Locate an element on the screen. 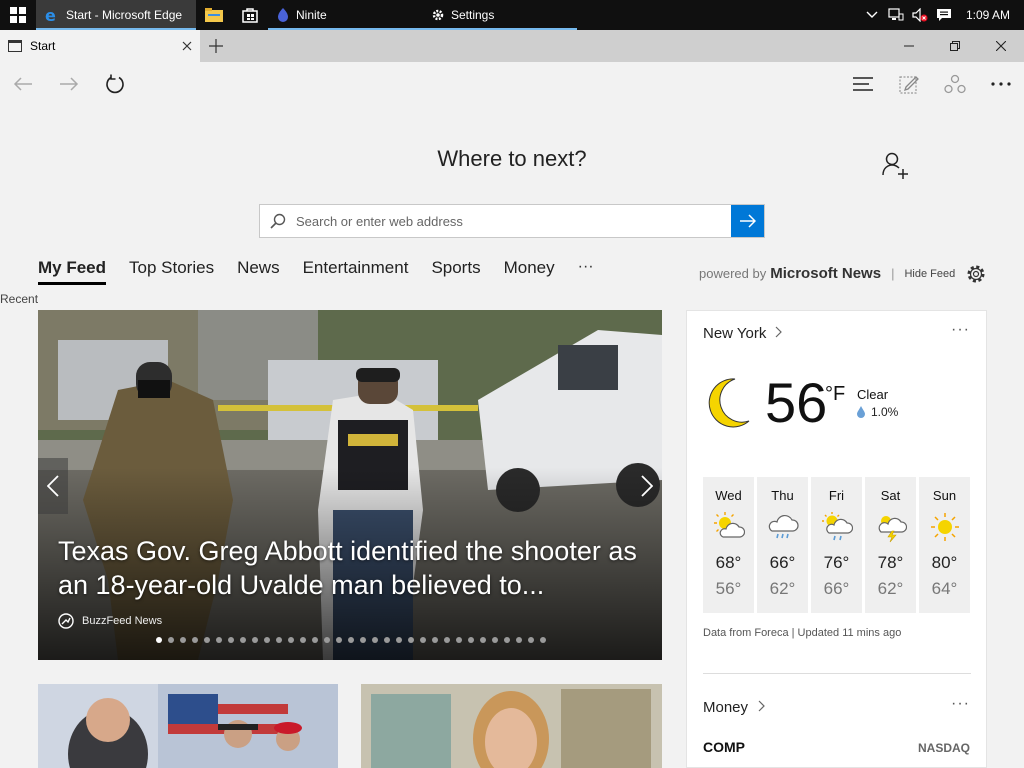  powered-by-brand: Microsoft News is located at coordinates (826, 273).